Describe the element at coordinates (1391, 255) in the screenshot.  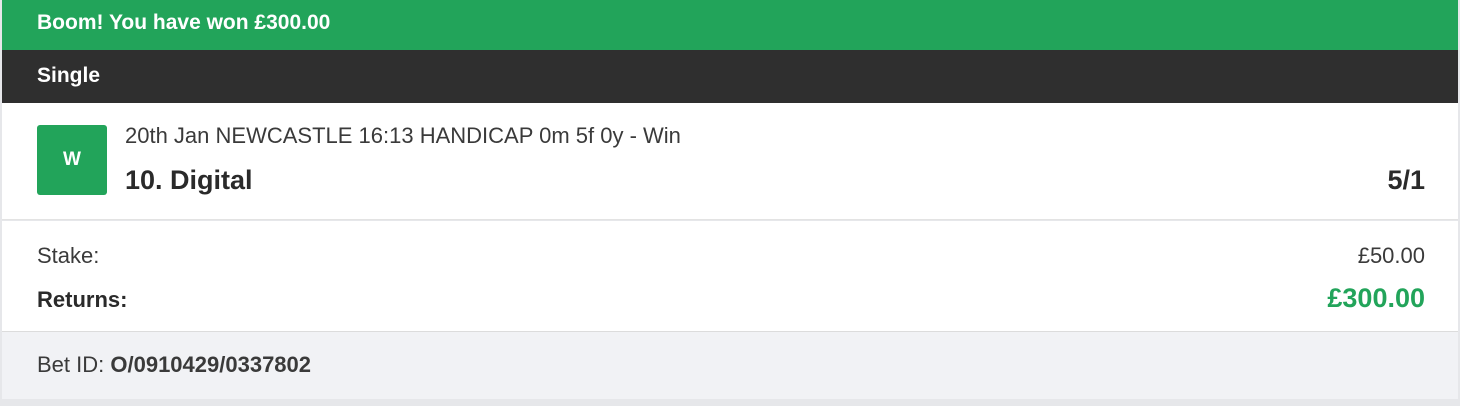
I see `stake-value: £50.00` at that location.